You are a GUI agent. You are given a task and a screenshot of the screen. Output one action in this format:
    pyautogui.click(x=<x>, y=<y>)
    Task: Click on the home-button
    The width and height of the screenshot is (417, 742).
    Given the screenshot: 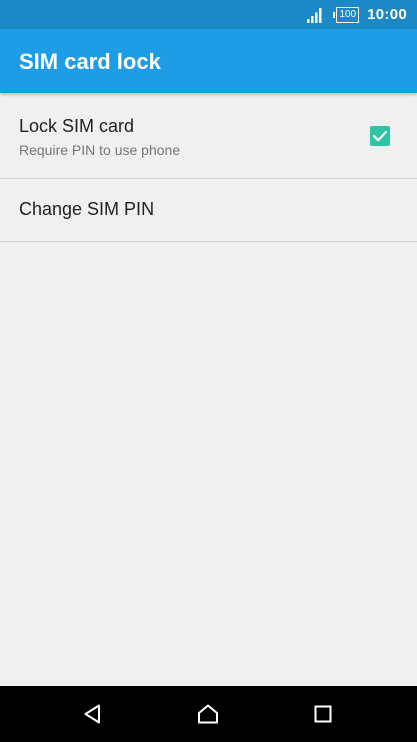 What is the action you would take?
    pyautogui.click(x=208, y=714)
    